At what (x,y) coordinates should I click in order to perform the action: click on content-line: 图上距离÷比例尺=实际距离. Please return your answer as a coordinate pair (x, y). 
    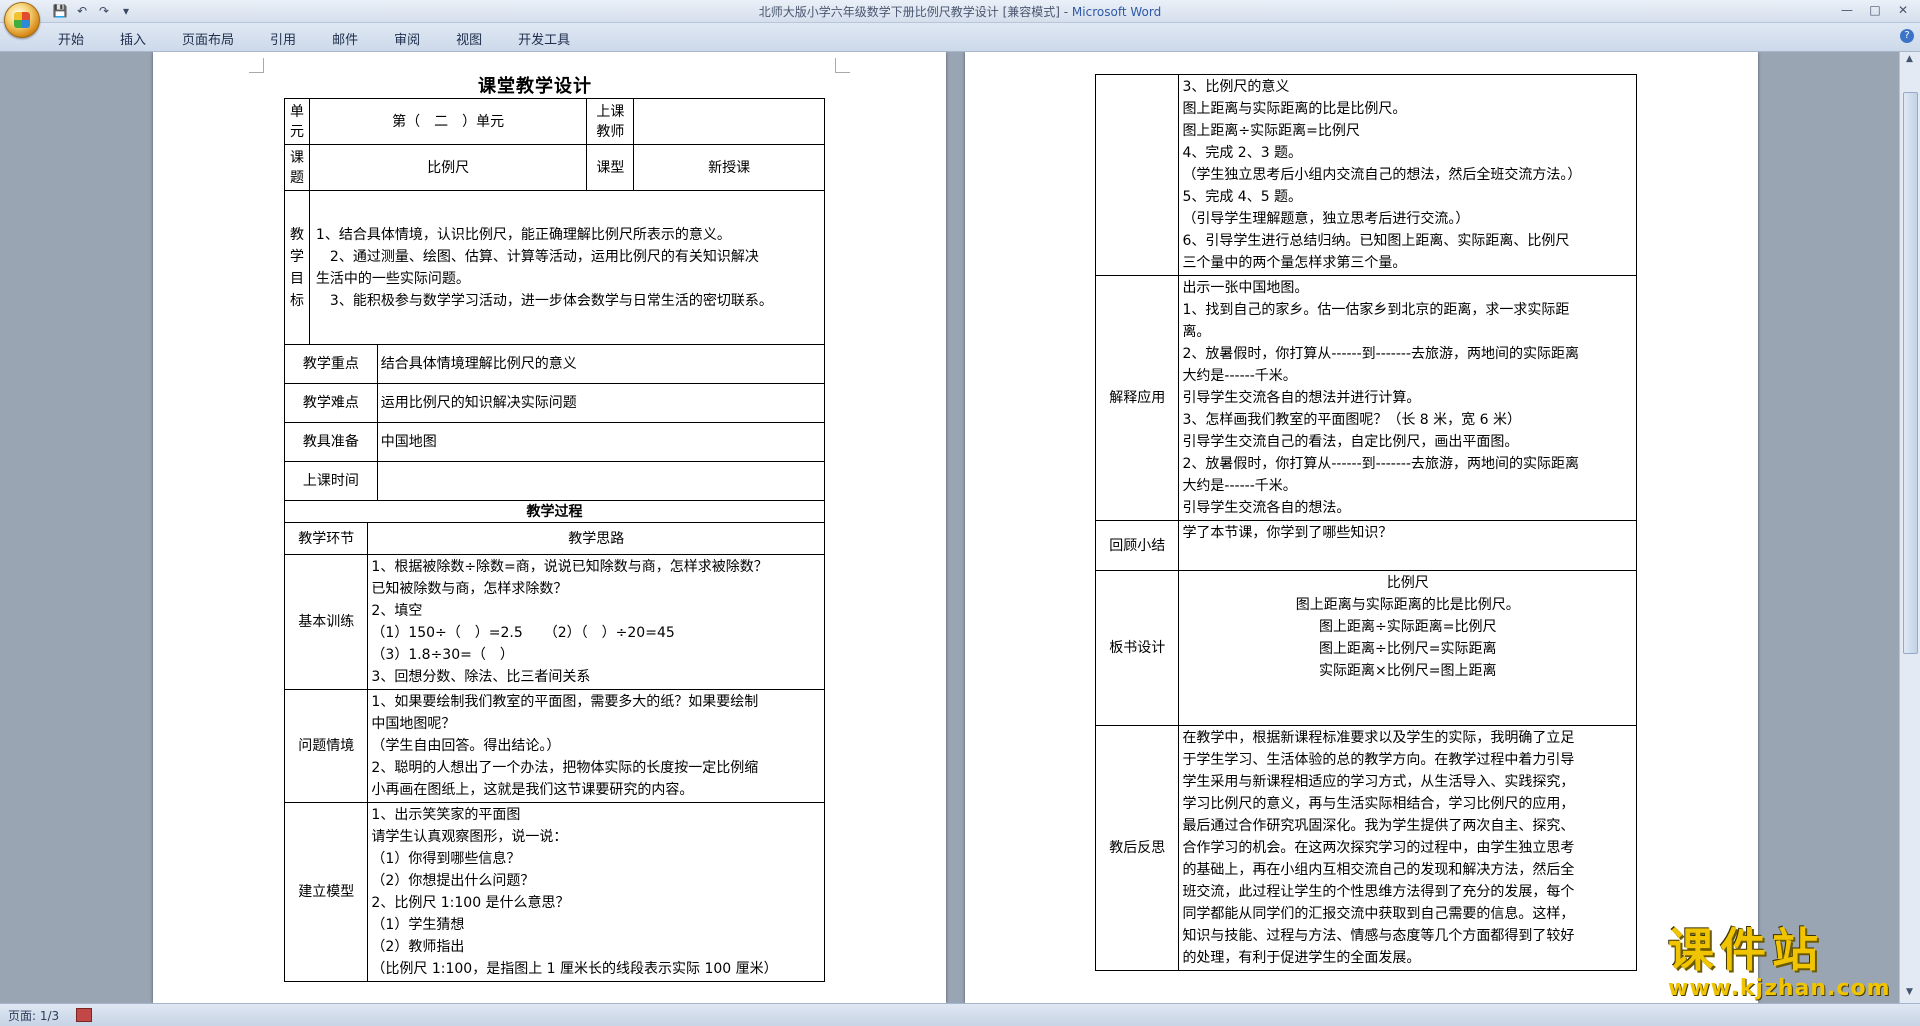
    Looking at the image, I should click on (1407, 649).